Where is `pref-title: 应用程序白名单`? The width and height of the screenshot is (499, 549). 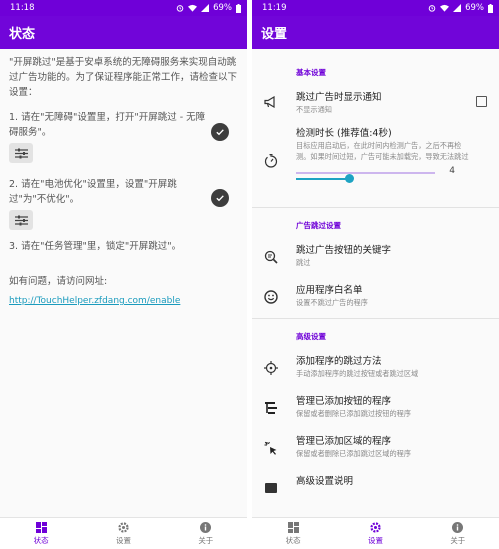
pref-title: 应用程序白名单 is located at coordinates (329, 290).